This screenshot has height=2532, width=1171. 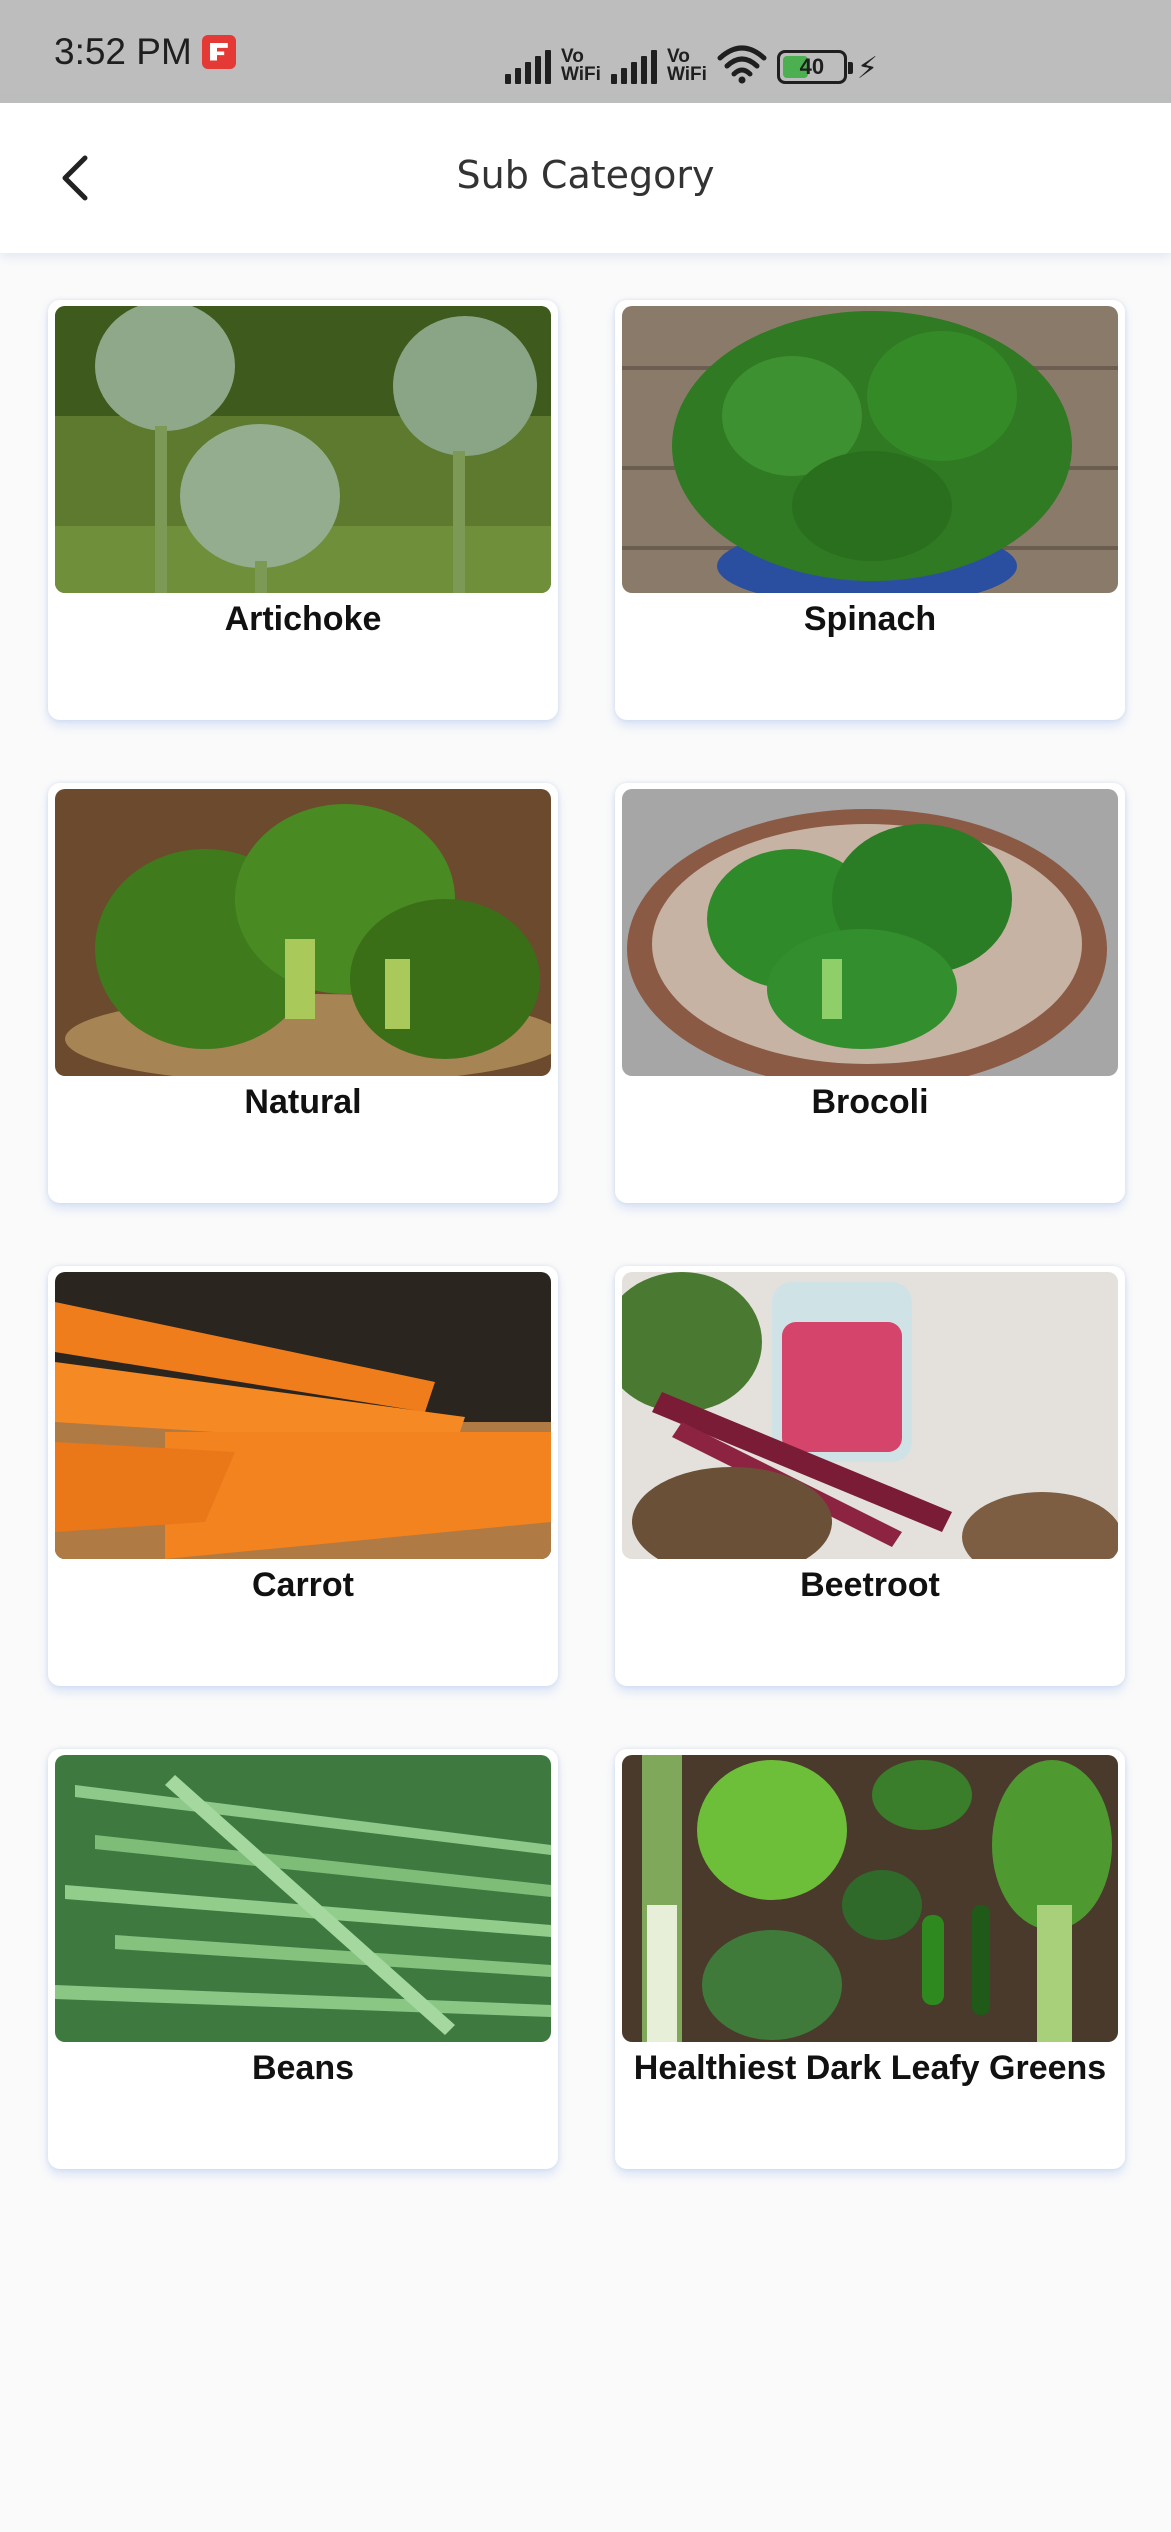 What do you see at coordinates (218, 51) in the screenshot?
I see `app-notification-icon` at bounding box center [218, 51].